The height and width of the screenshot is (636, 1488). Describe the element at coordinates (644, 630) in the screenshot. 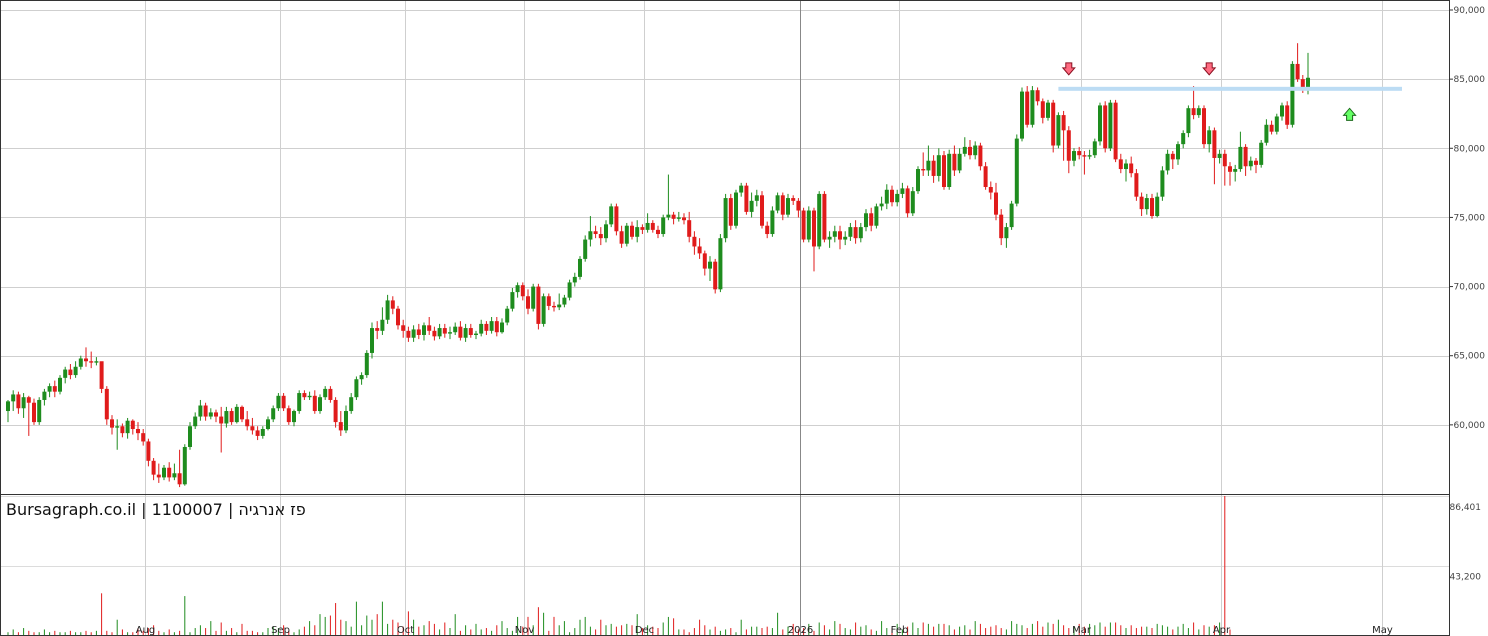

I see `month-label: Dec` at that location.